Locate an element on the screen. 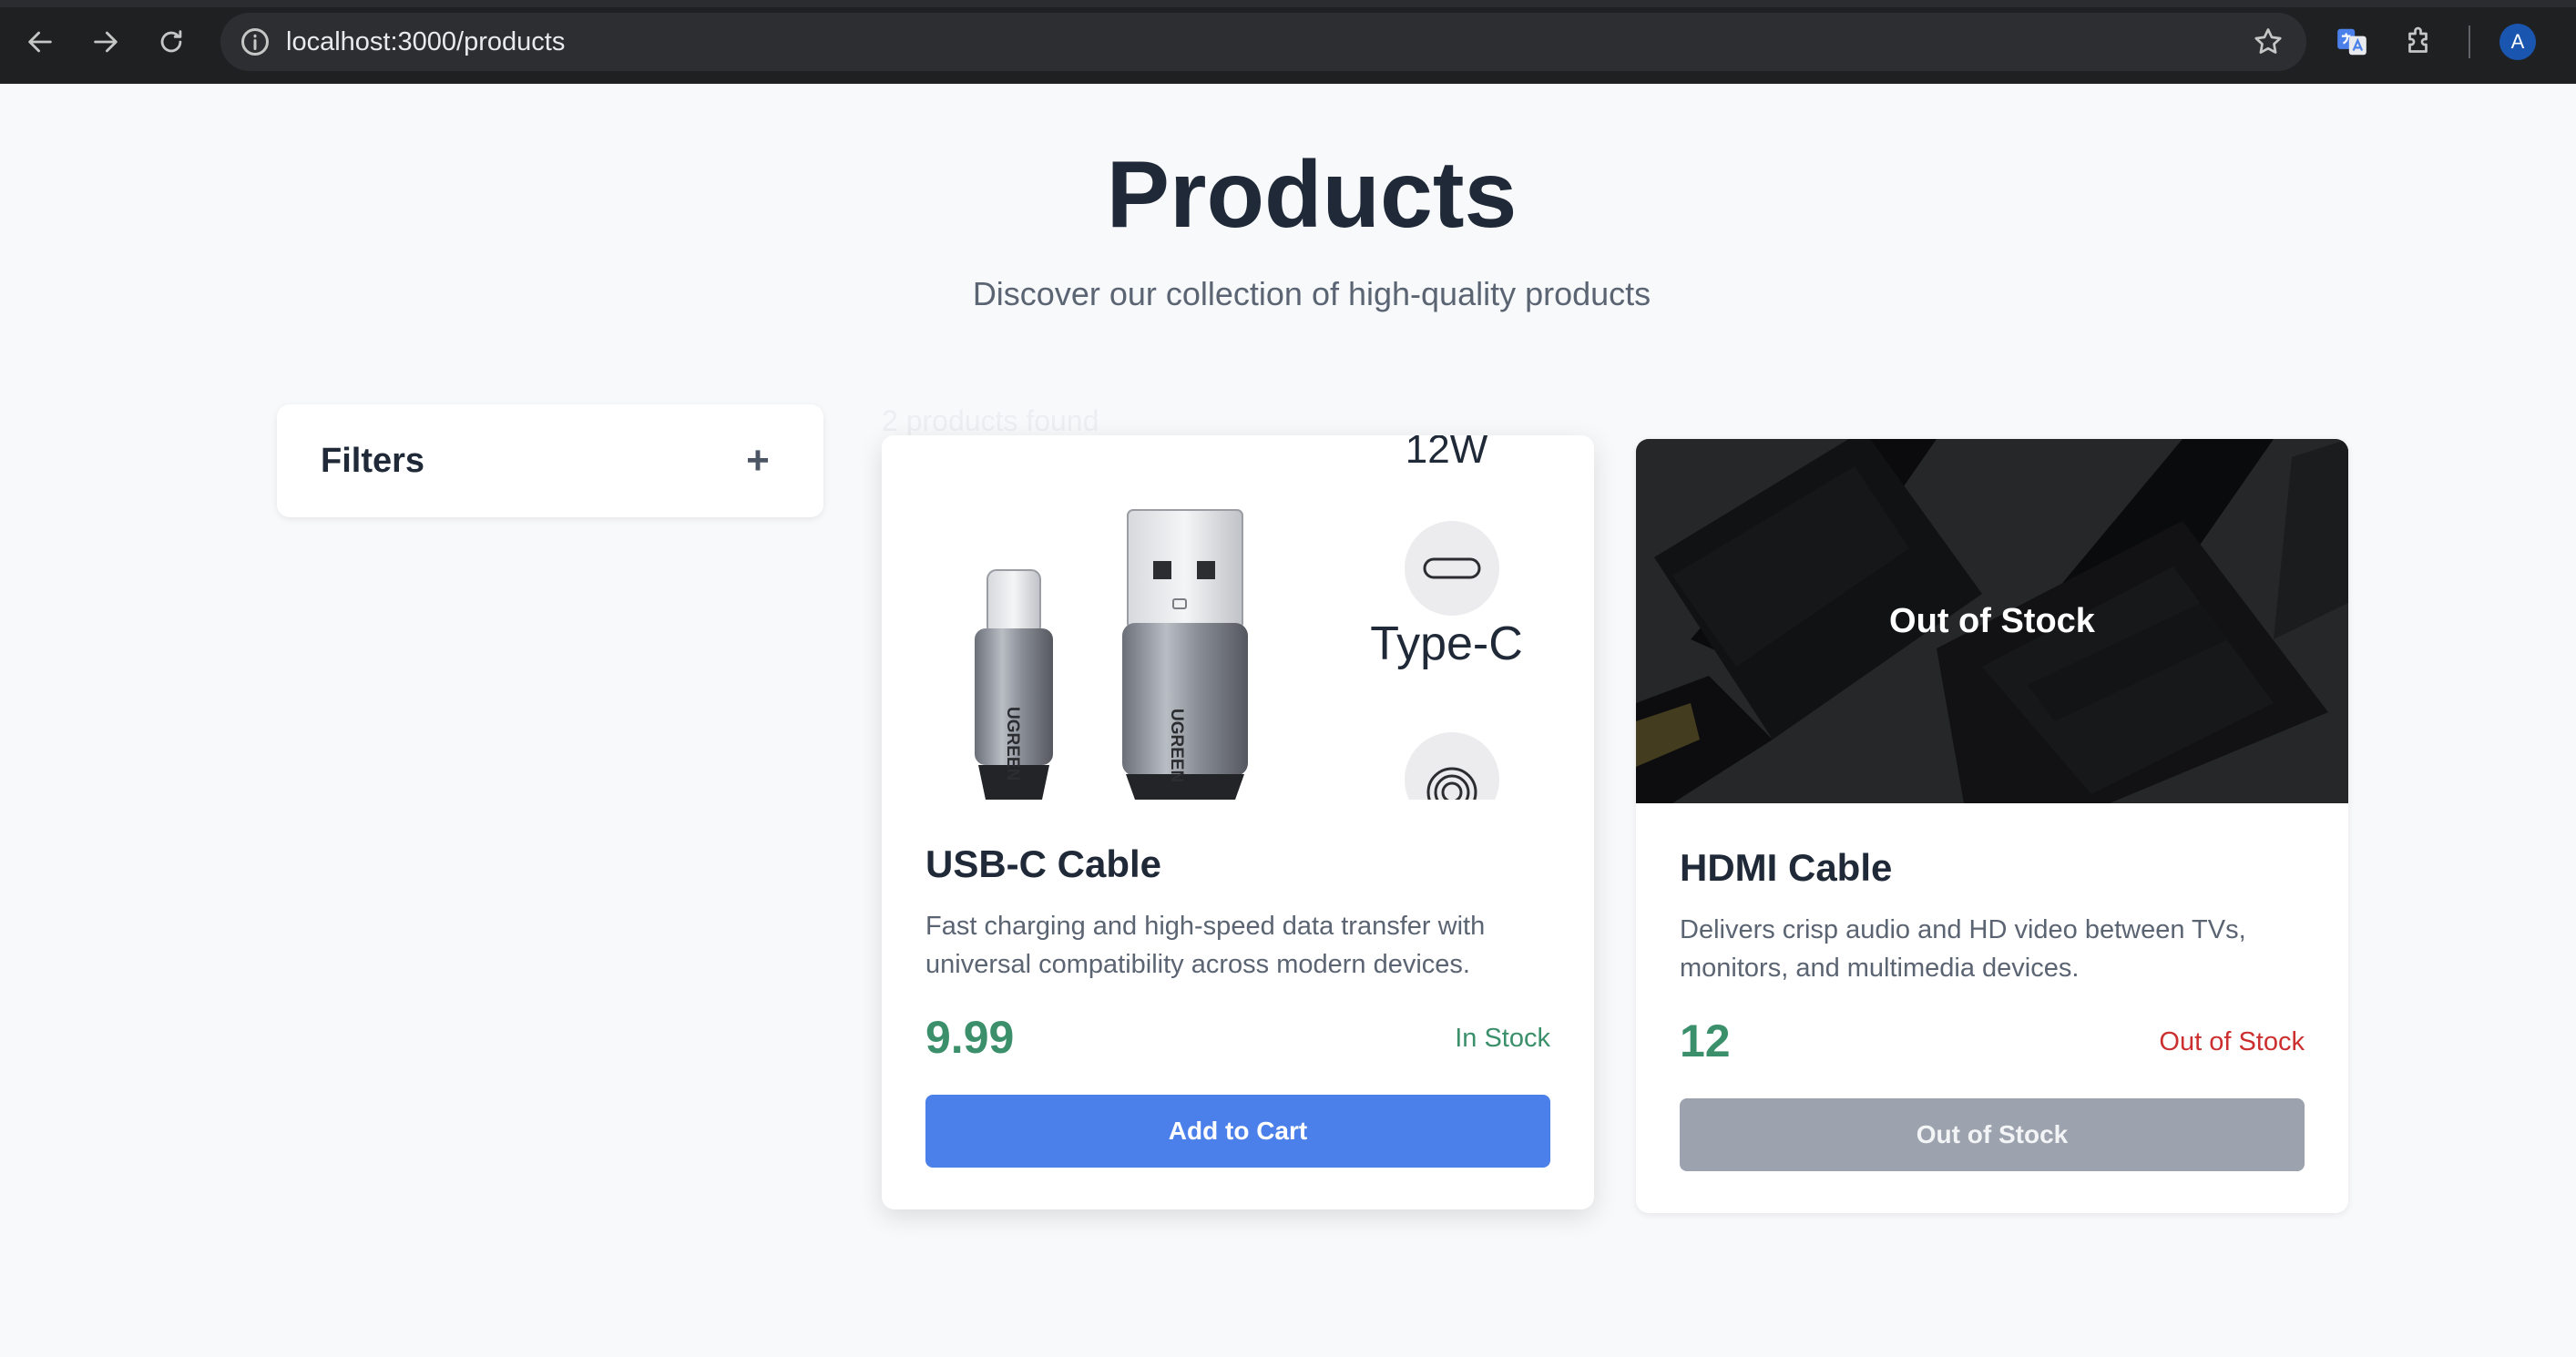 Image resolution: width=2576 pixels, height=1357 pixels. stock-status: Out of Stock is located at coordinates (2232, 1041).